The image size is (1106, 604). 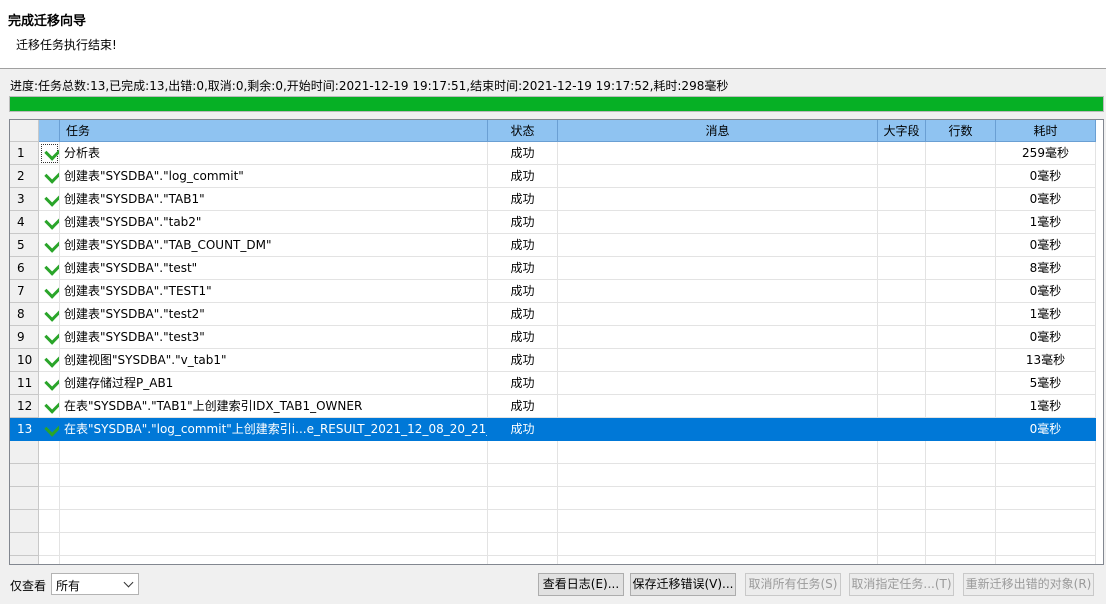 I want to click on column-header-message: 消息, so click(x=718, y=131).